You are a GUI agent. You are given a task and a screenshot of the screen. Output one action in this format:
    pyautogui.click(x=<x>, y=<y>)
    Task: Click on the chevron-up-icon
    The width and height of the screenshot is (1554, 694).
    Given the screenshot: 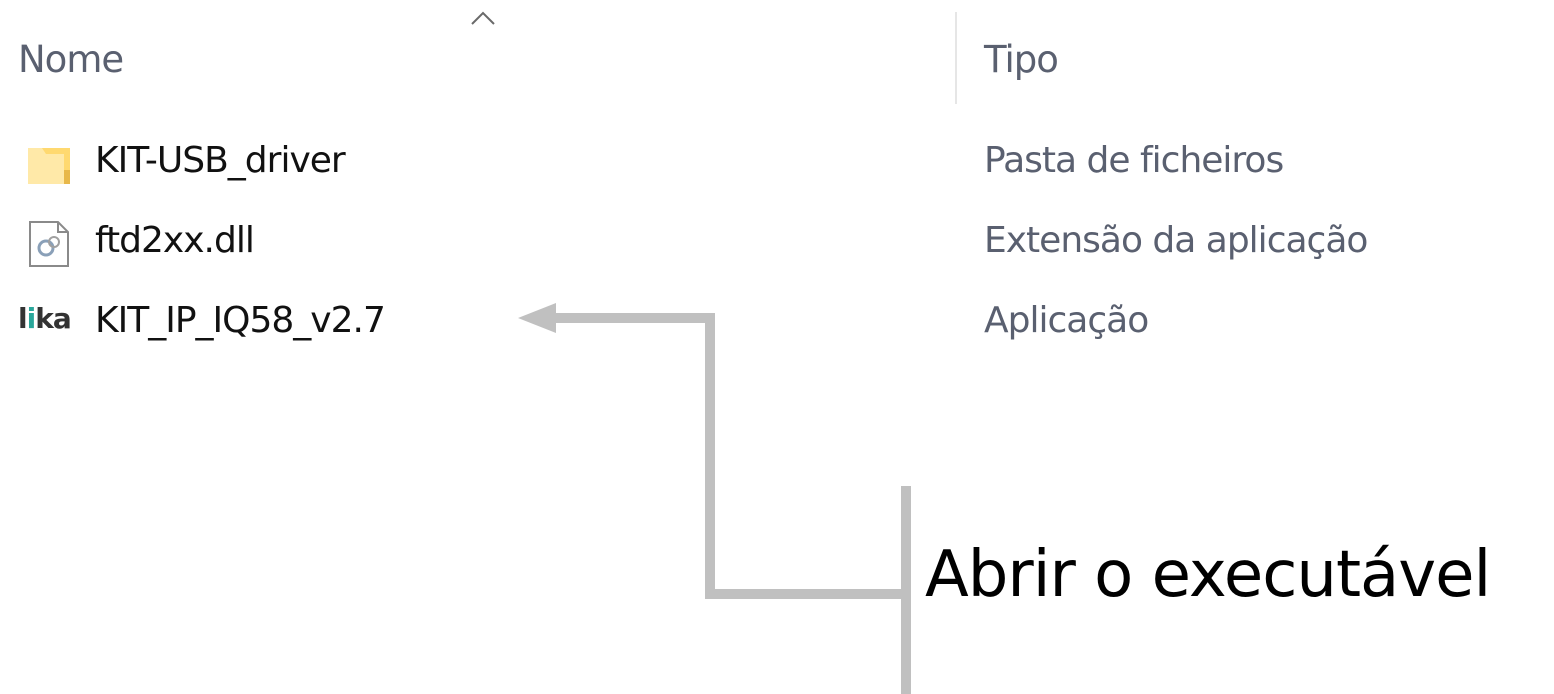 What is the action you would take?
    pyautogui.click(x=483, y=18)
    